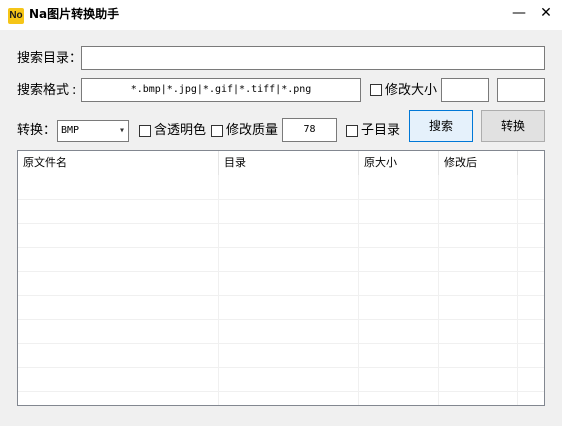  I want to click on quality-label: 修改质量, so click(252, 130).